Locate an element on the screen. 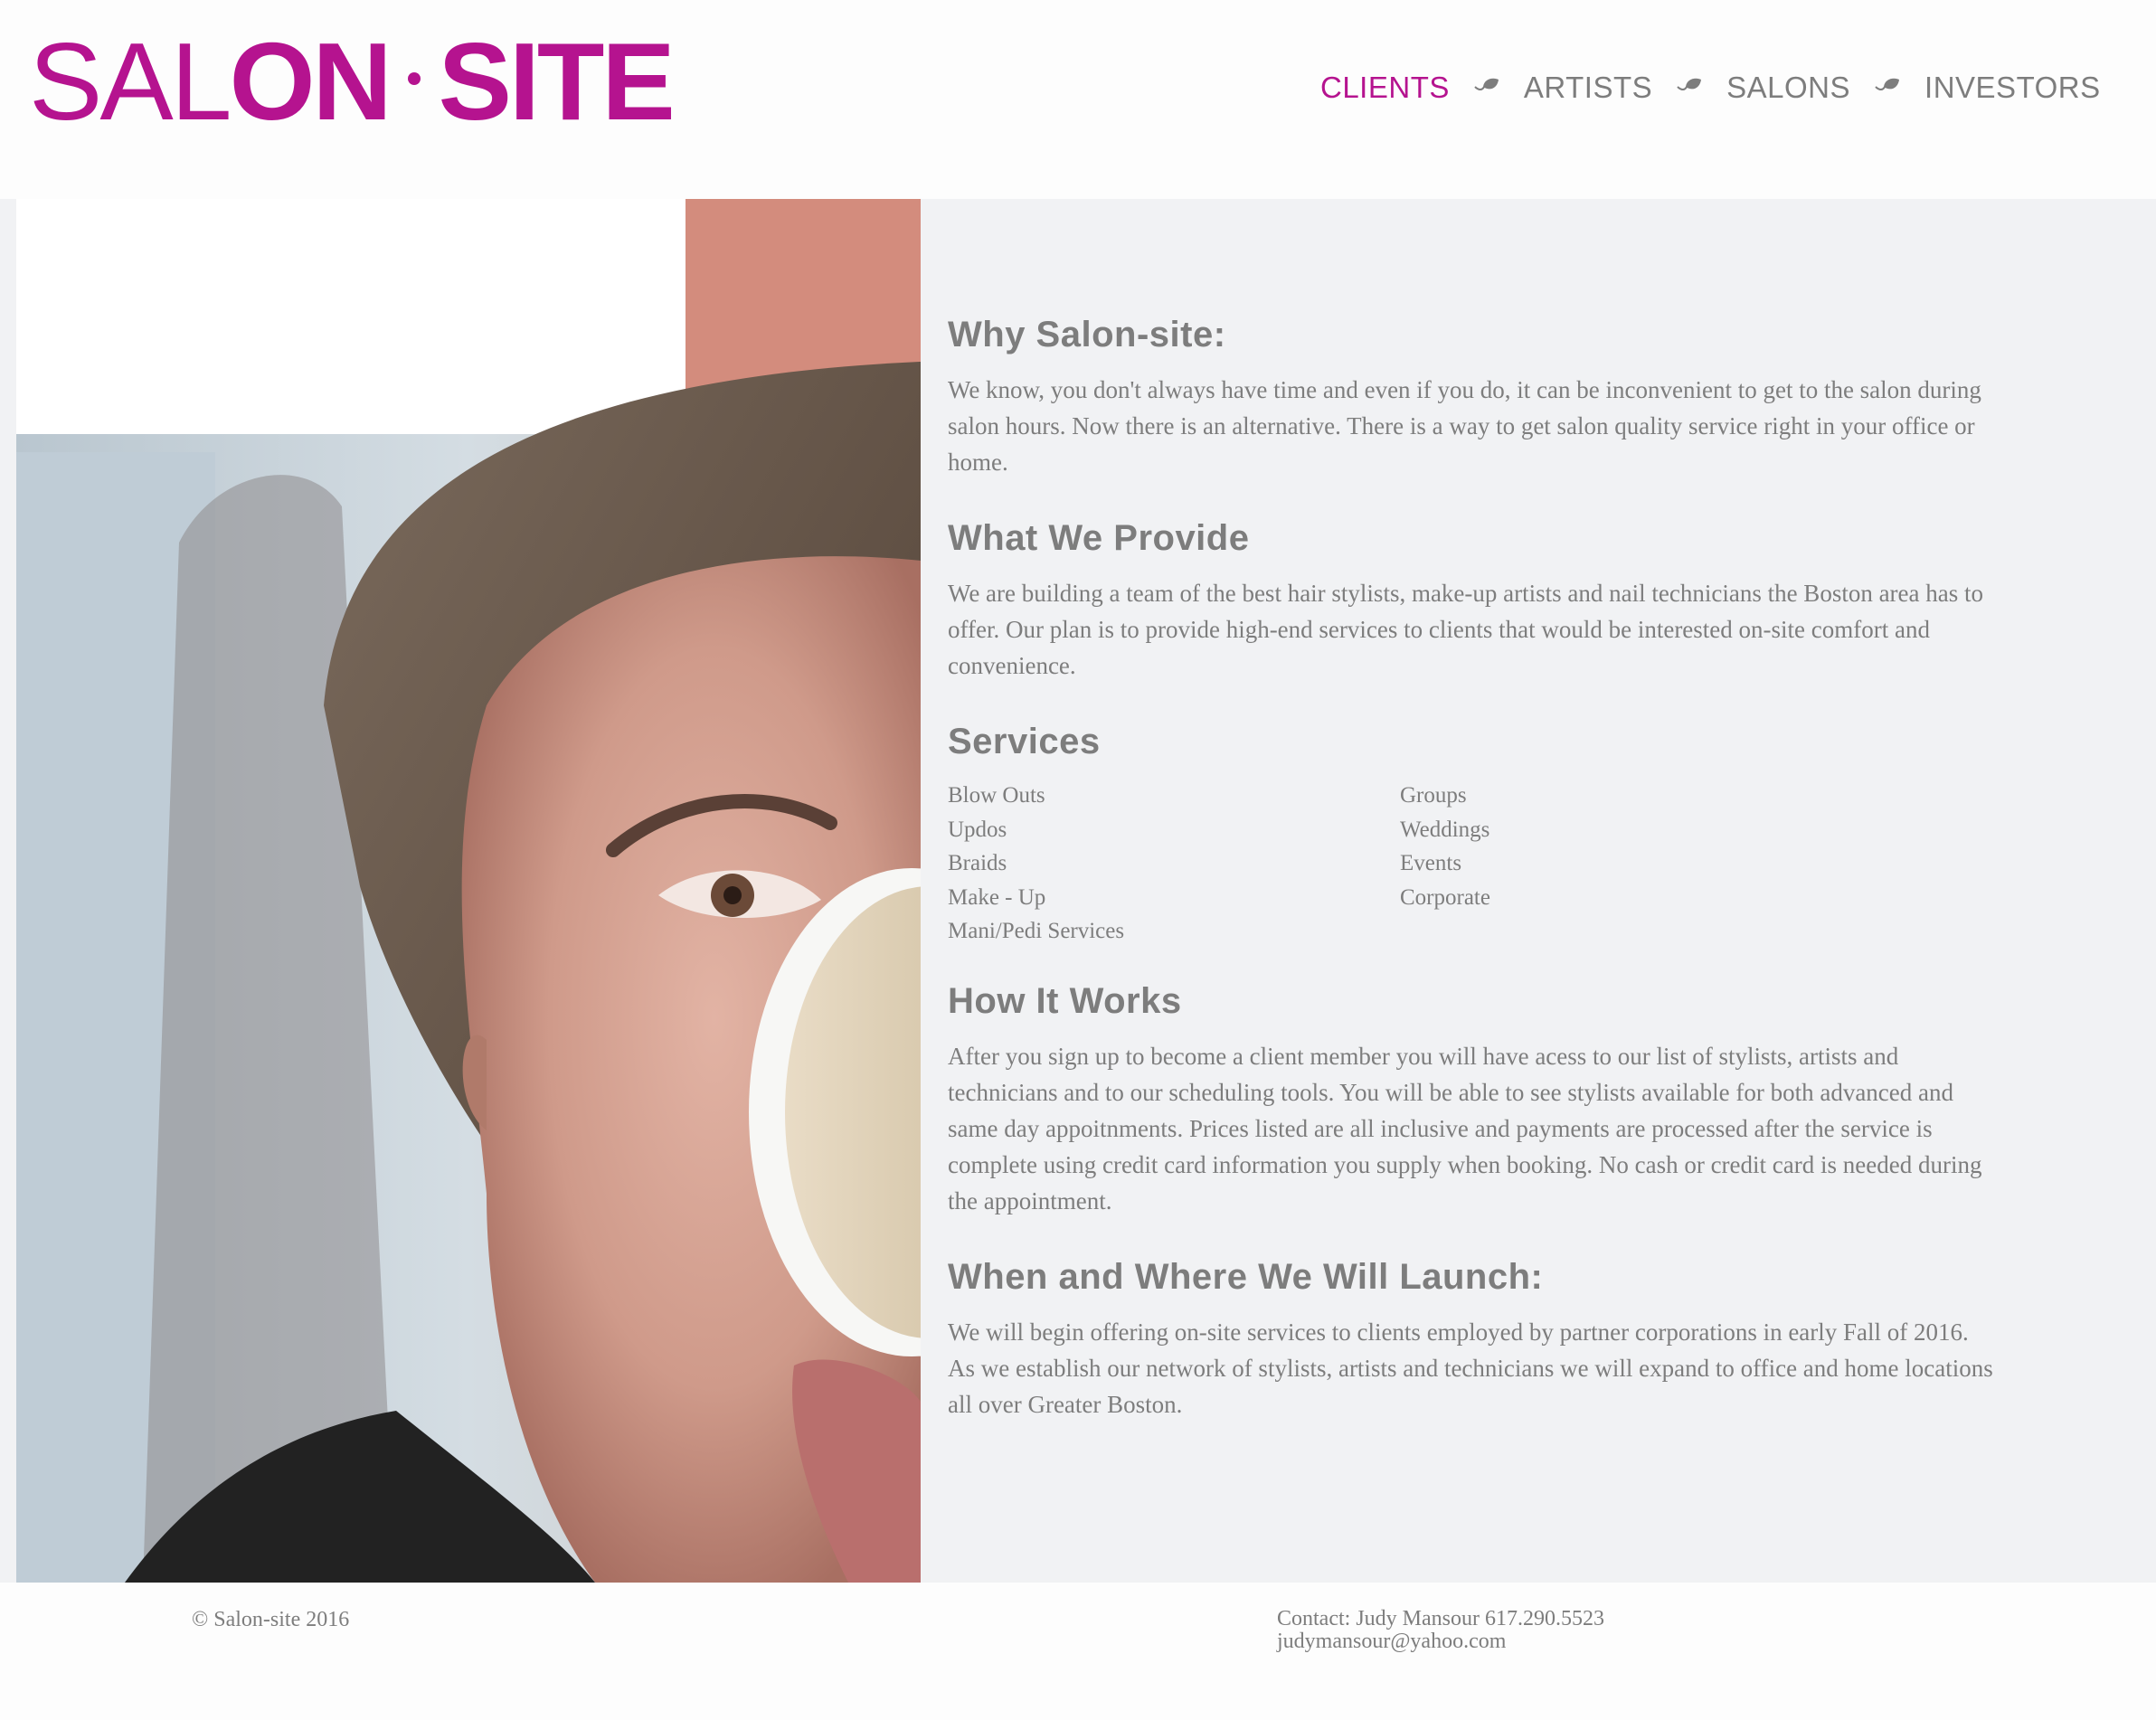  contact-email: judymansour@yahoo.com is located at coordinates (1440, 1642).